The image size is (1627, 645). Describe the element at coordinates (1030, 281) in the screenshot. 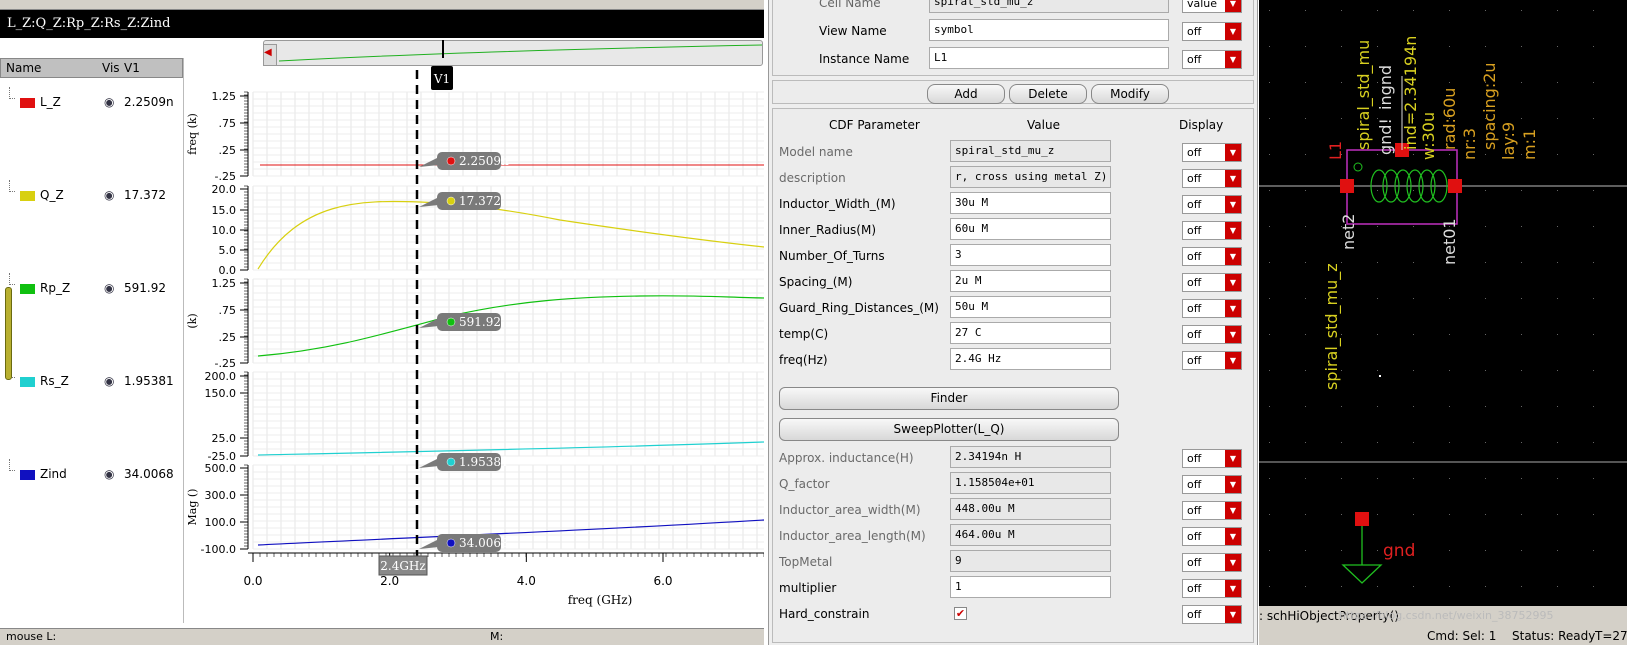

I see `cdf-param-value: 2u M` at that location.